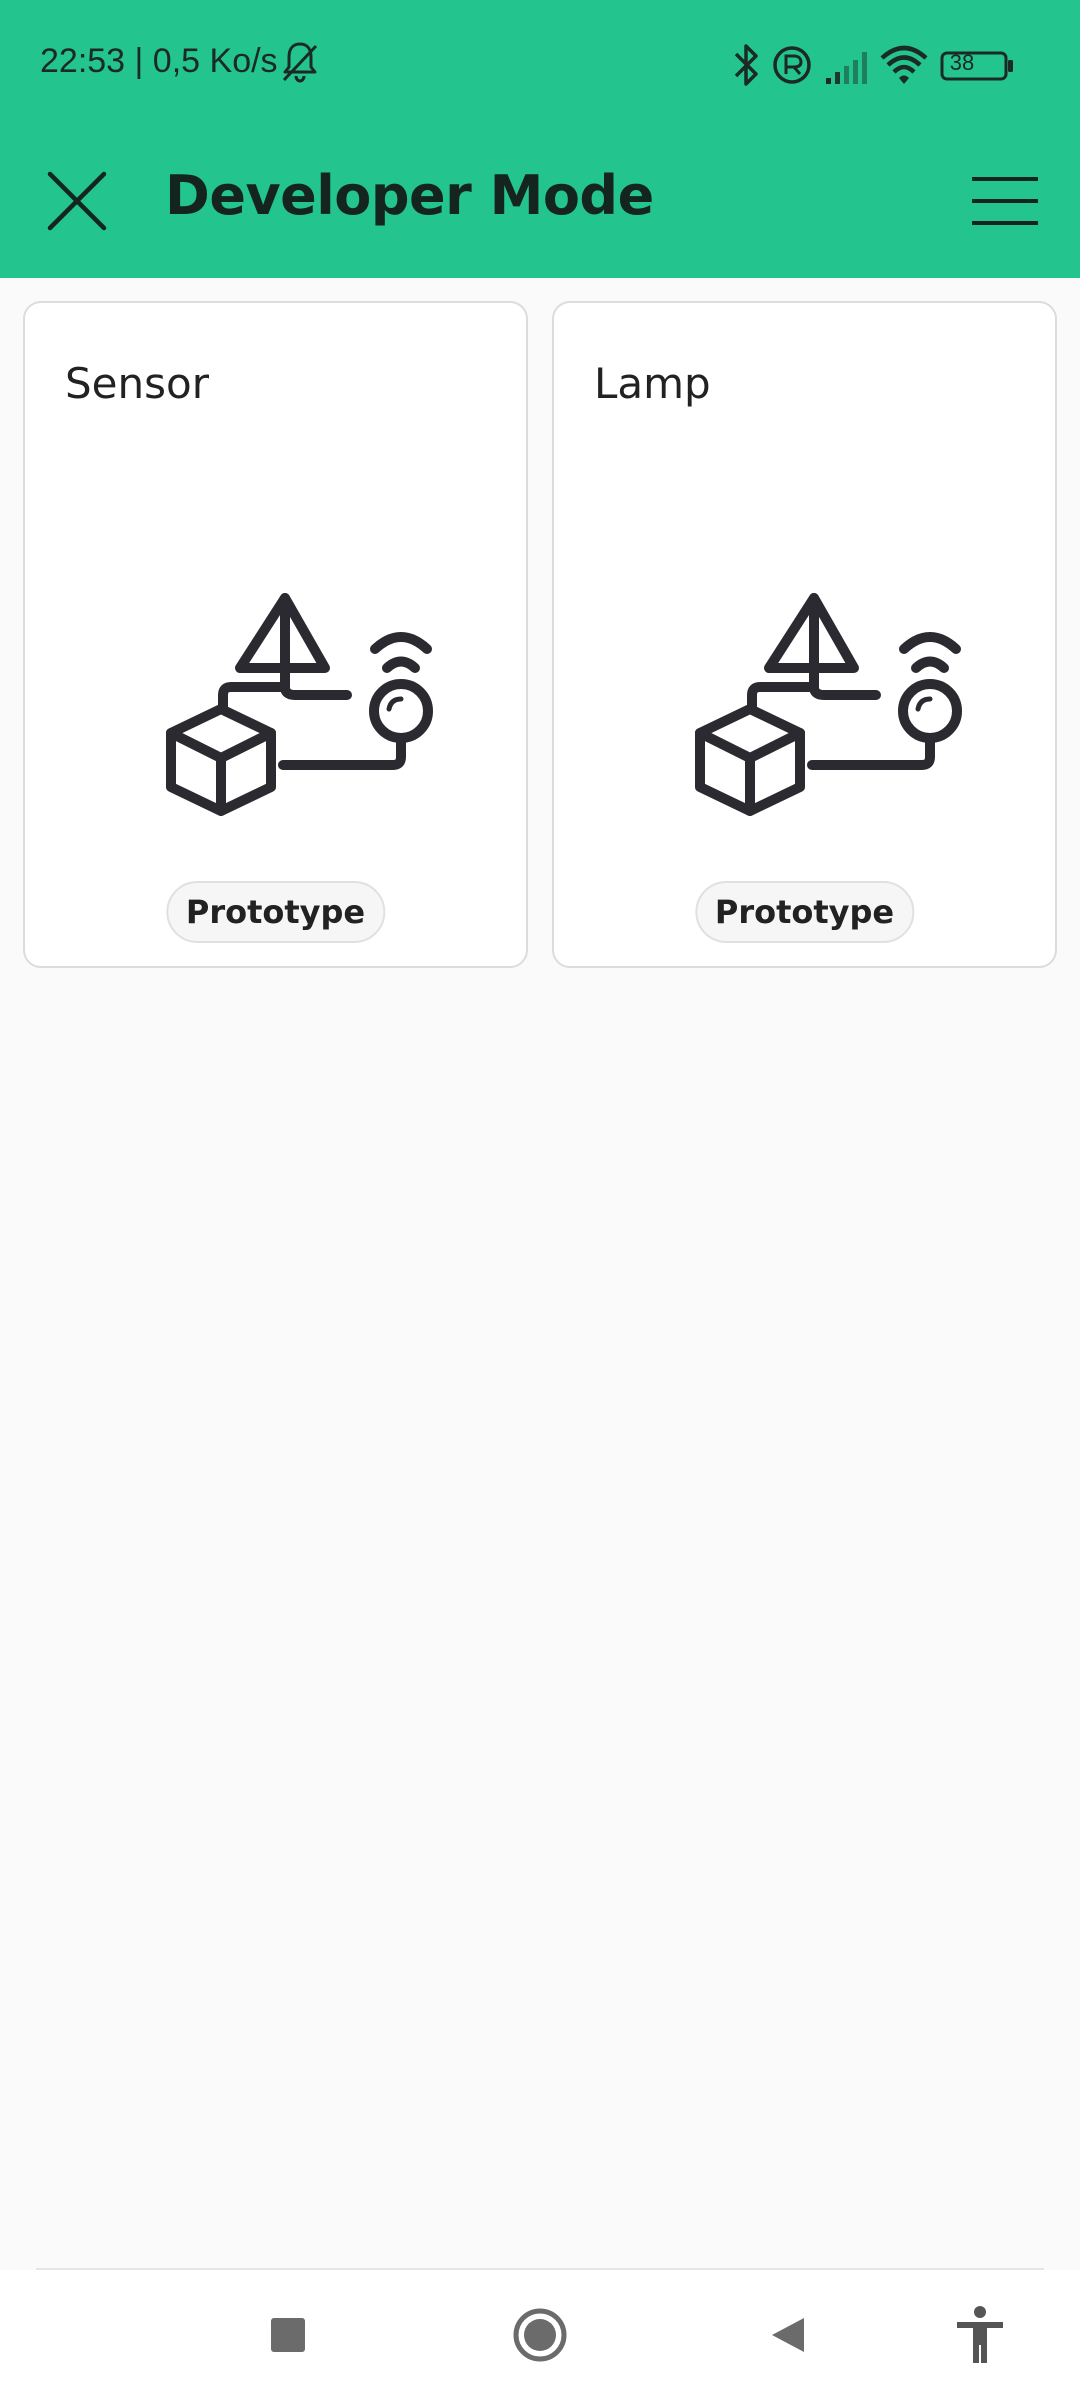  I want to click on status-bar: 22:53 | 0,5 Ko/s 38, so click(540, 65).